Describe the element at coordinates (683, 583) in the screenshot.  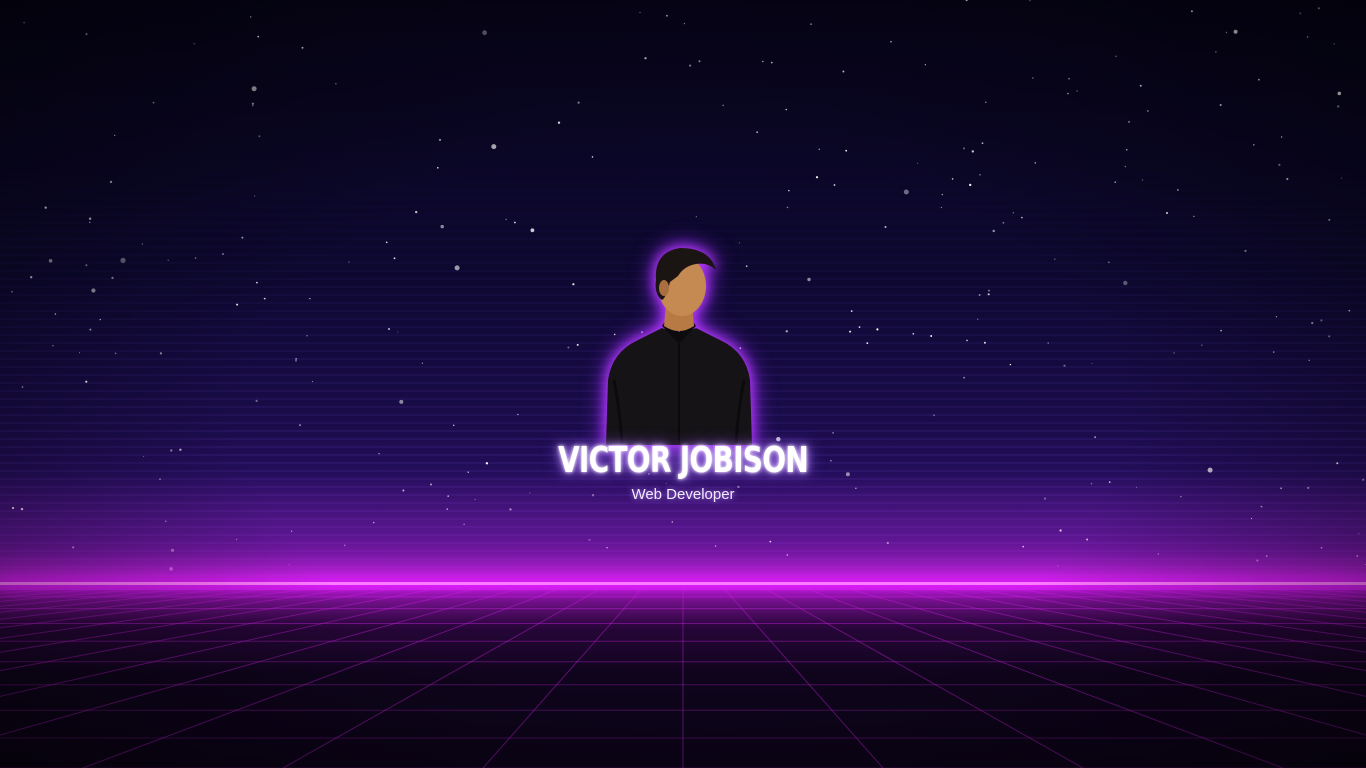
I see `horizon-line` at that location.